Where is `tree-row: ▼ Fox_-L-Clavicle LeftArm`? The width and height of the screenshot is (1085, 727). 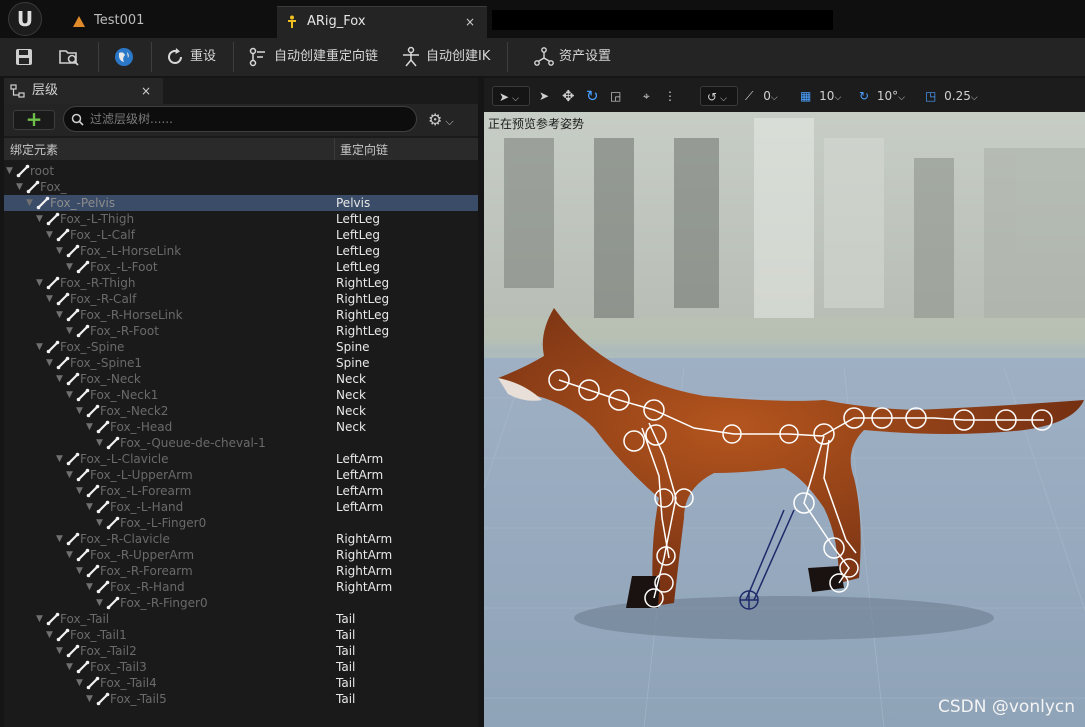 tree-row: ▼ Fox_-L-Clavicle LeftArm is located at coordinates (241, 459).